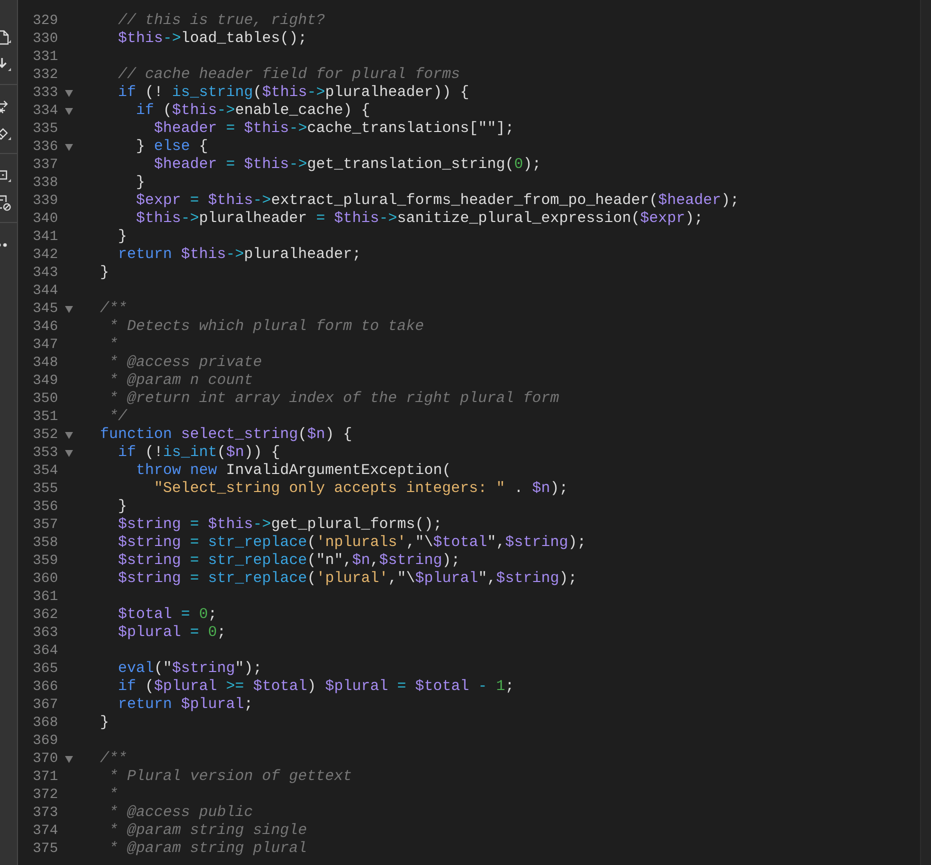  What do you see at coordinates (333, 129) in the screenshot?
I see `code-line: $header = $this->cache_translations[""];` at bounding box center [333, 129].